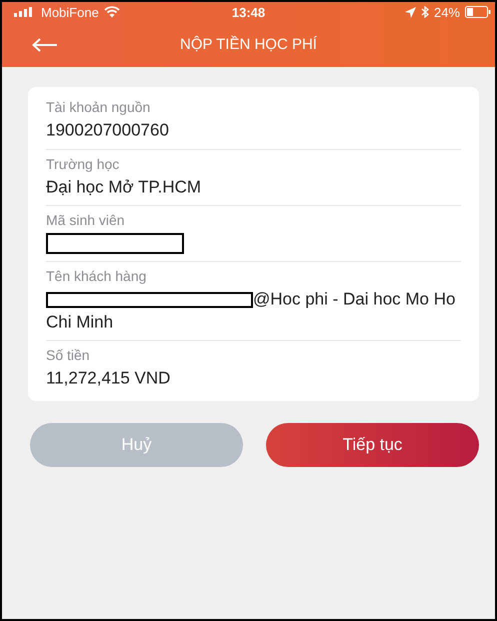 This screenshot has width=497, height=621. I want to click on carrier-name: MobiFone, so click(70, 12).